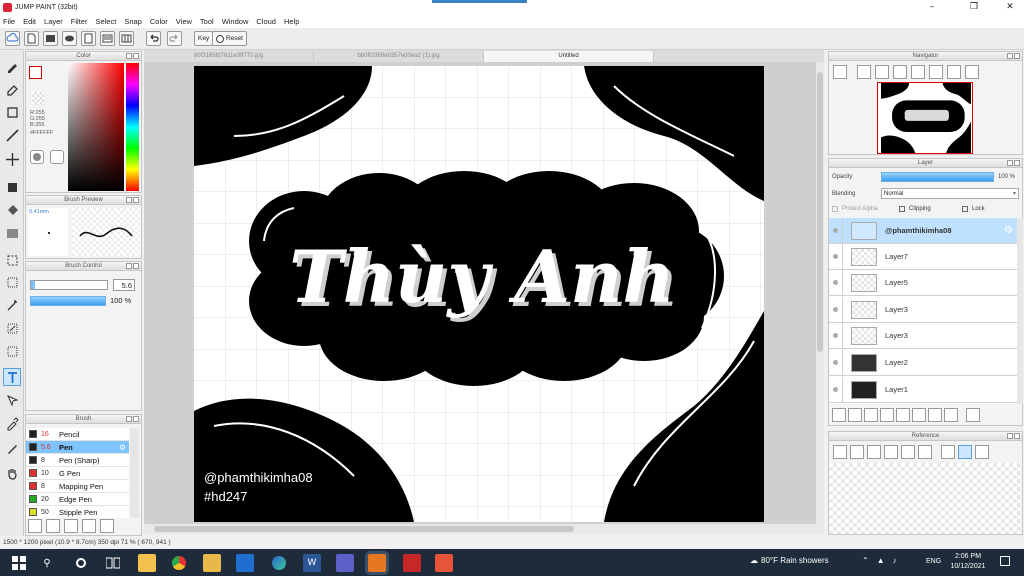 This screenshot has height=576, width=1024. What do you see at coordinates (107, 526) in the screenshot?
I see `brush-group-icon` at bounding box center [107, 526].